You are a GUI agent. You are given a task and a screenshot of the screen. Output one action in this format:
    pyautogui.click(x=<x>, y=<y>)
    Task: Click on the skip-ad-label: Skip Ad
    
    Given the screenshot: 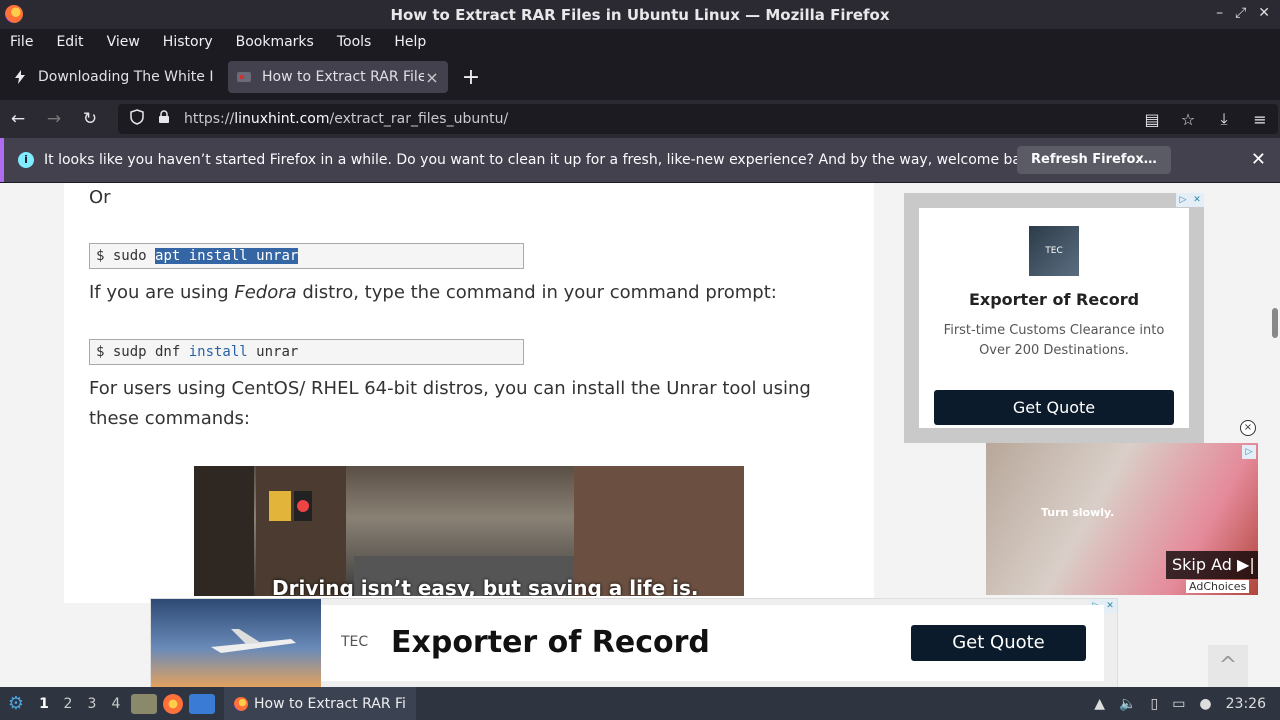 What is the action you would take?
    pyautogui.click(x=1202, y=564)
    